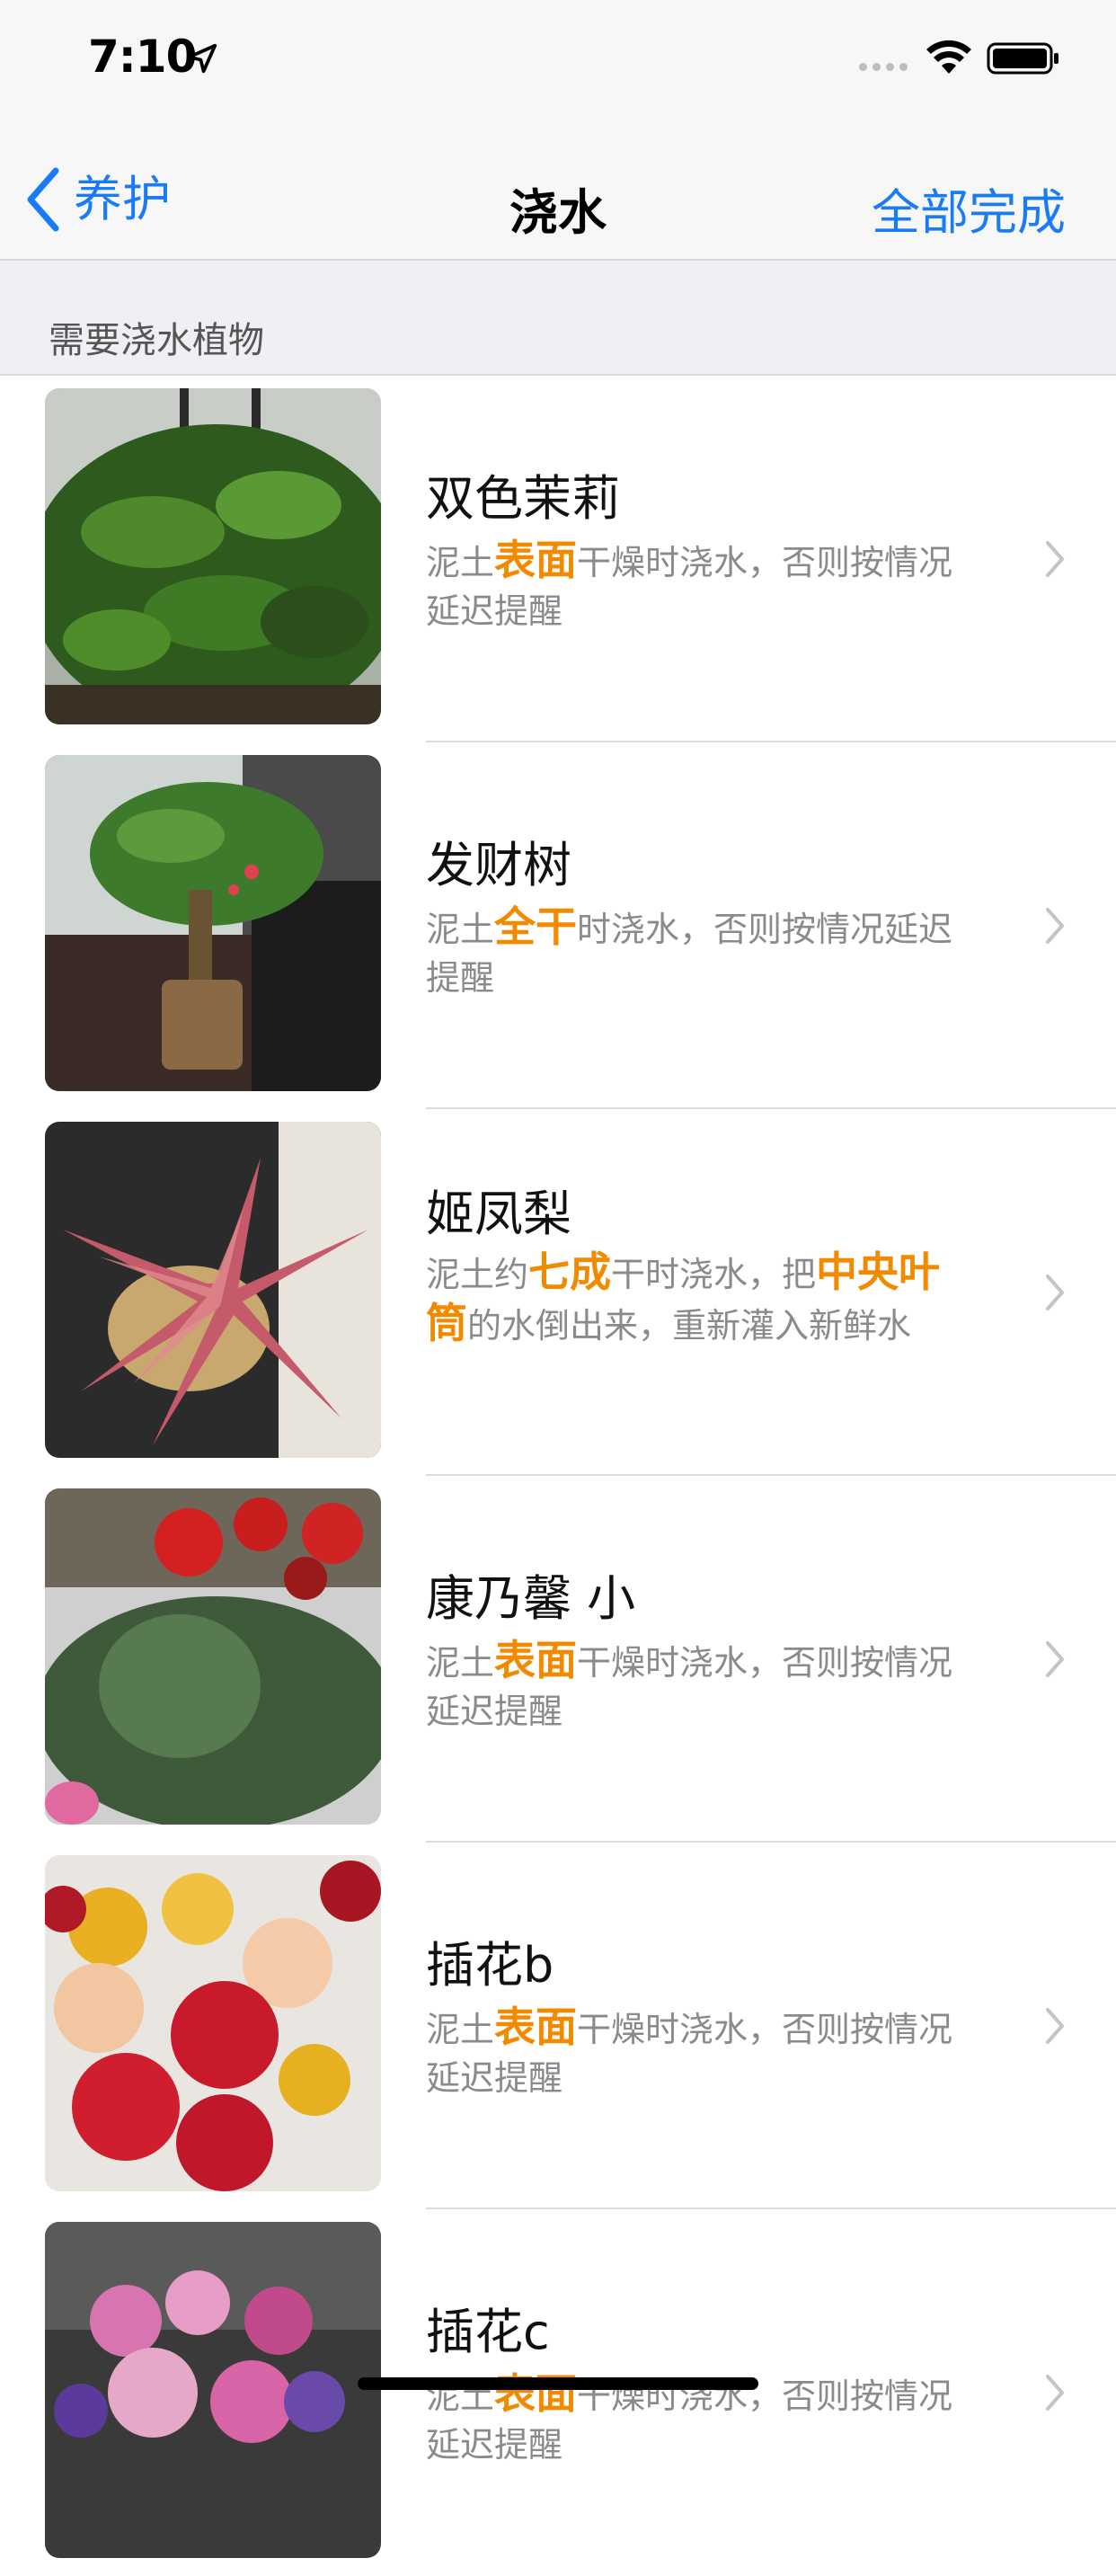 The image size is (1116, 2576). What do you see at coordinates (558, 190) in the screenshot?
I see `navigation-bar: 养护 浇水 全部完成` at bounding box center [558, 190].